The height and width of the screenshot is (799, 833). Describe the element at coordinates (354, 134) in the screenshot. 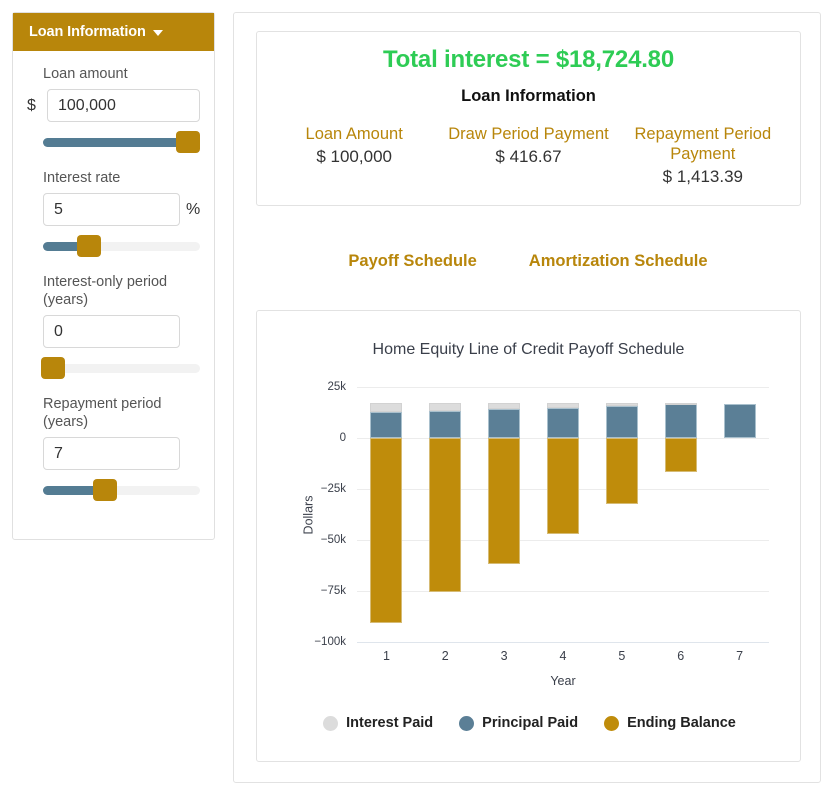

I see `stat-label: Loan Amount` at that location.